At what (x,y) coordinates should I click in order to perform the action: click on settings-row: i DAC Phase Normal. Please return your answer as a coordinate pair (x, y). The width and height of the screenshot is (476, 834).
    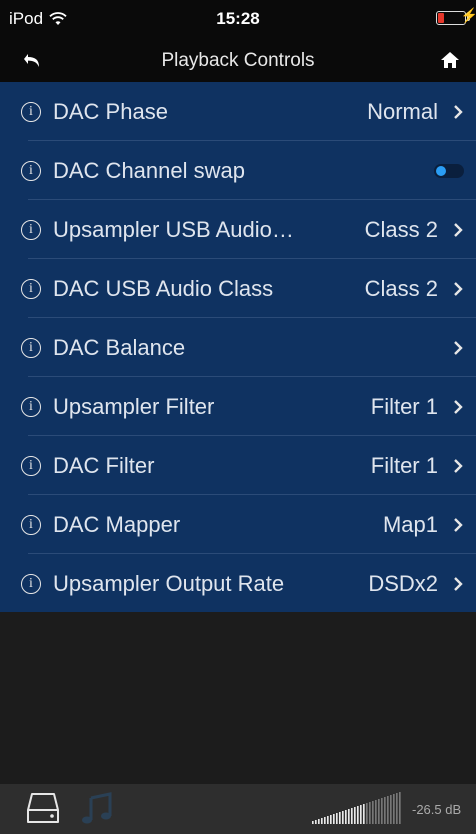
    Looking at the image, I should click on (238, 111).